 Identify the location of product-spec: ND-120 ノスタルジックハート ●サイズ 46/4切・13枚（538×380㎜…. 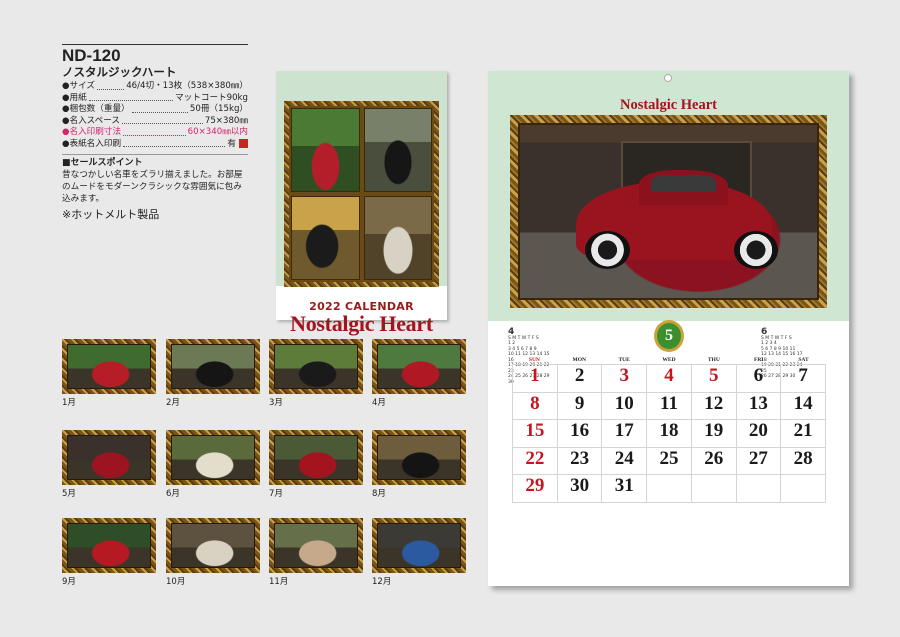
(155, 133).